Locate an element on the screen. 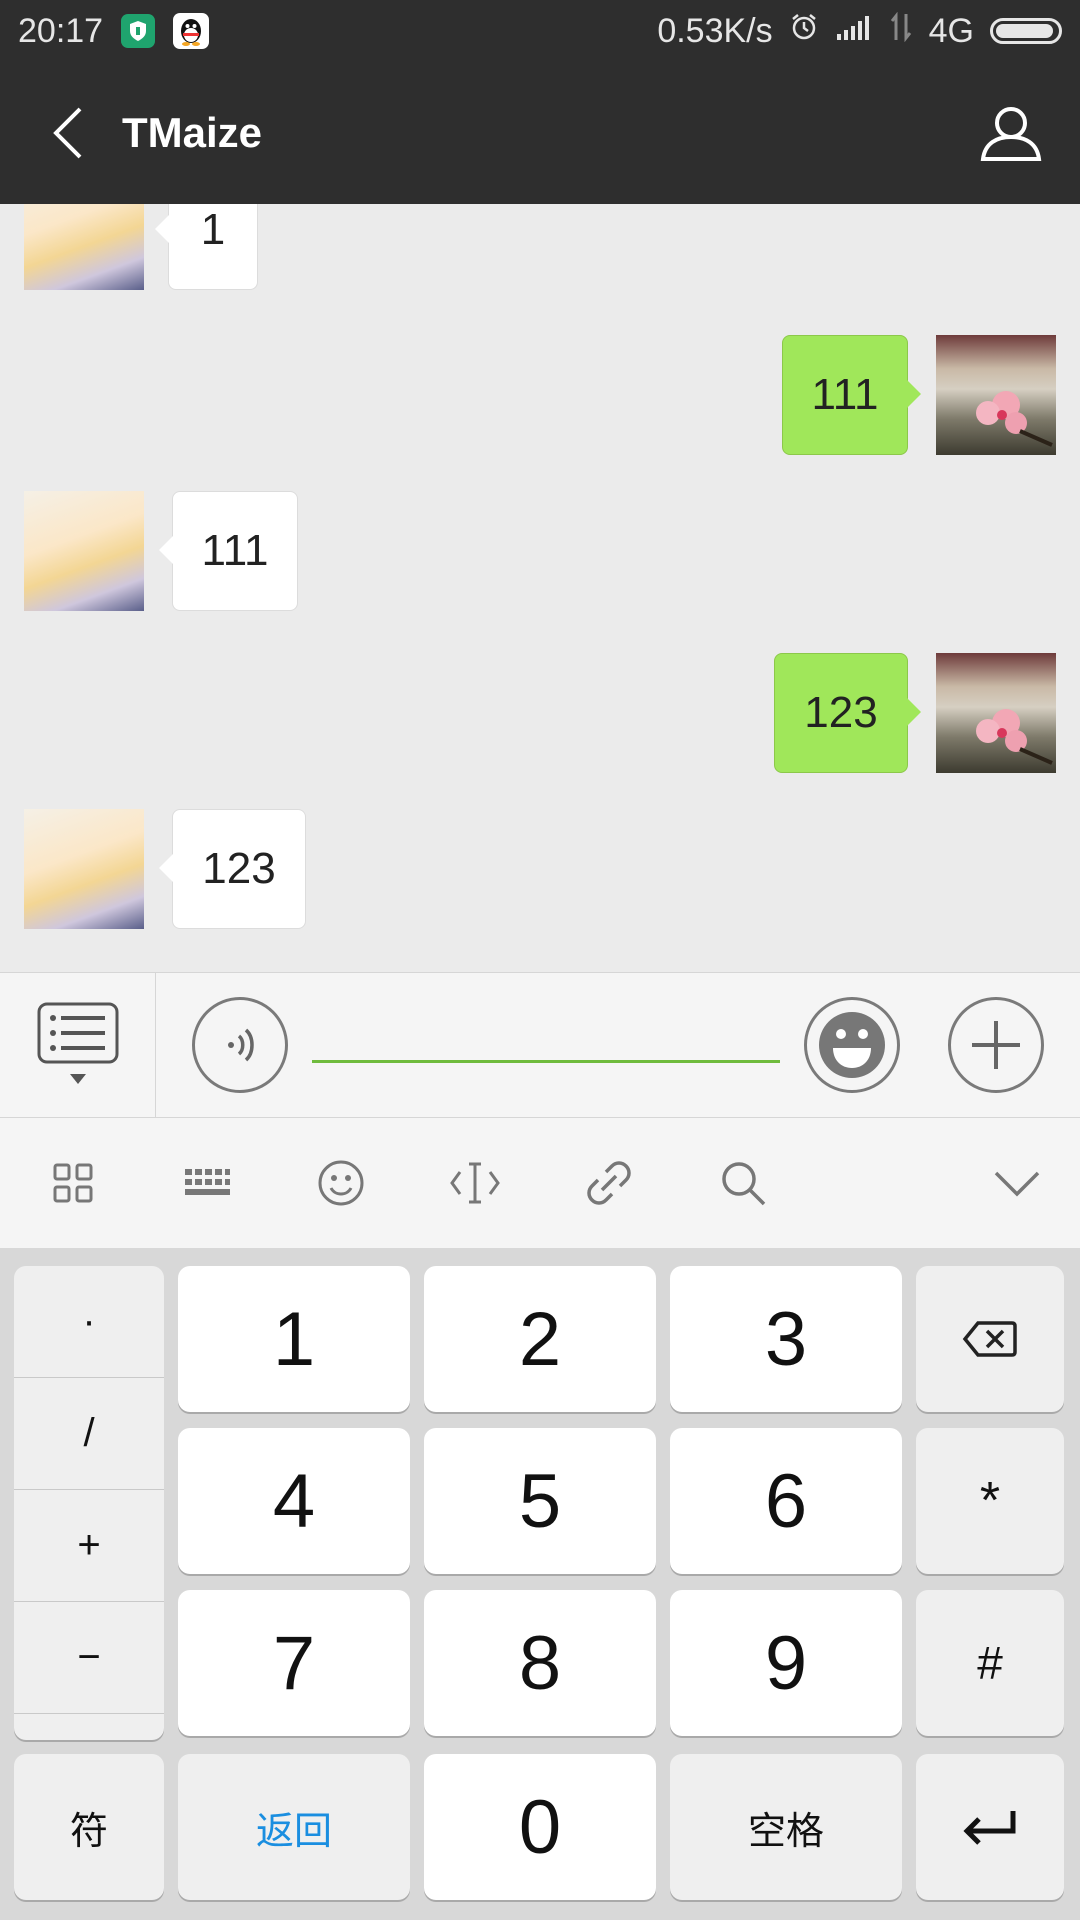 The width and height of the screenshot is (1080, 1920). key-4: 4 is located at coordinates (294, 1501).